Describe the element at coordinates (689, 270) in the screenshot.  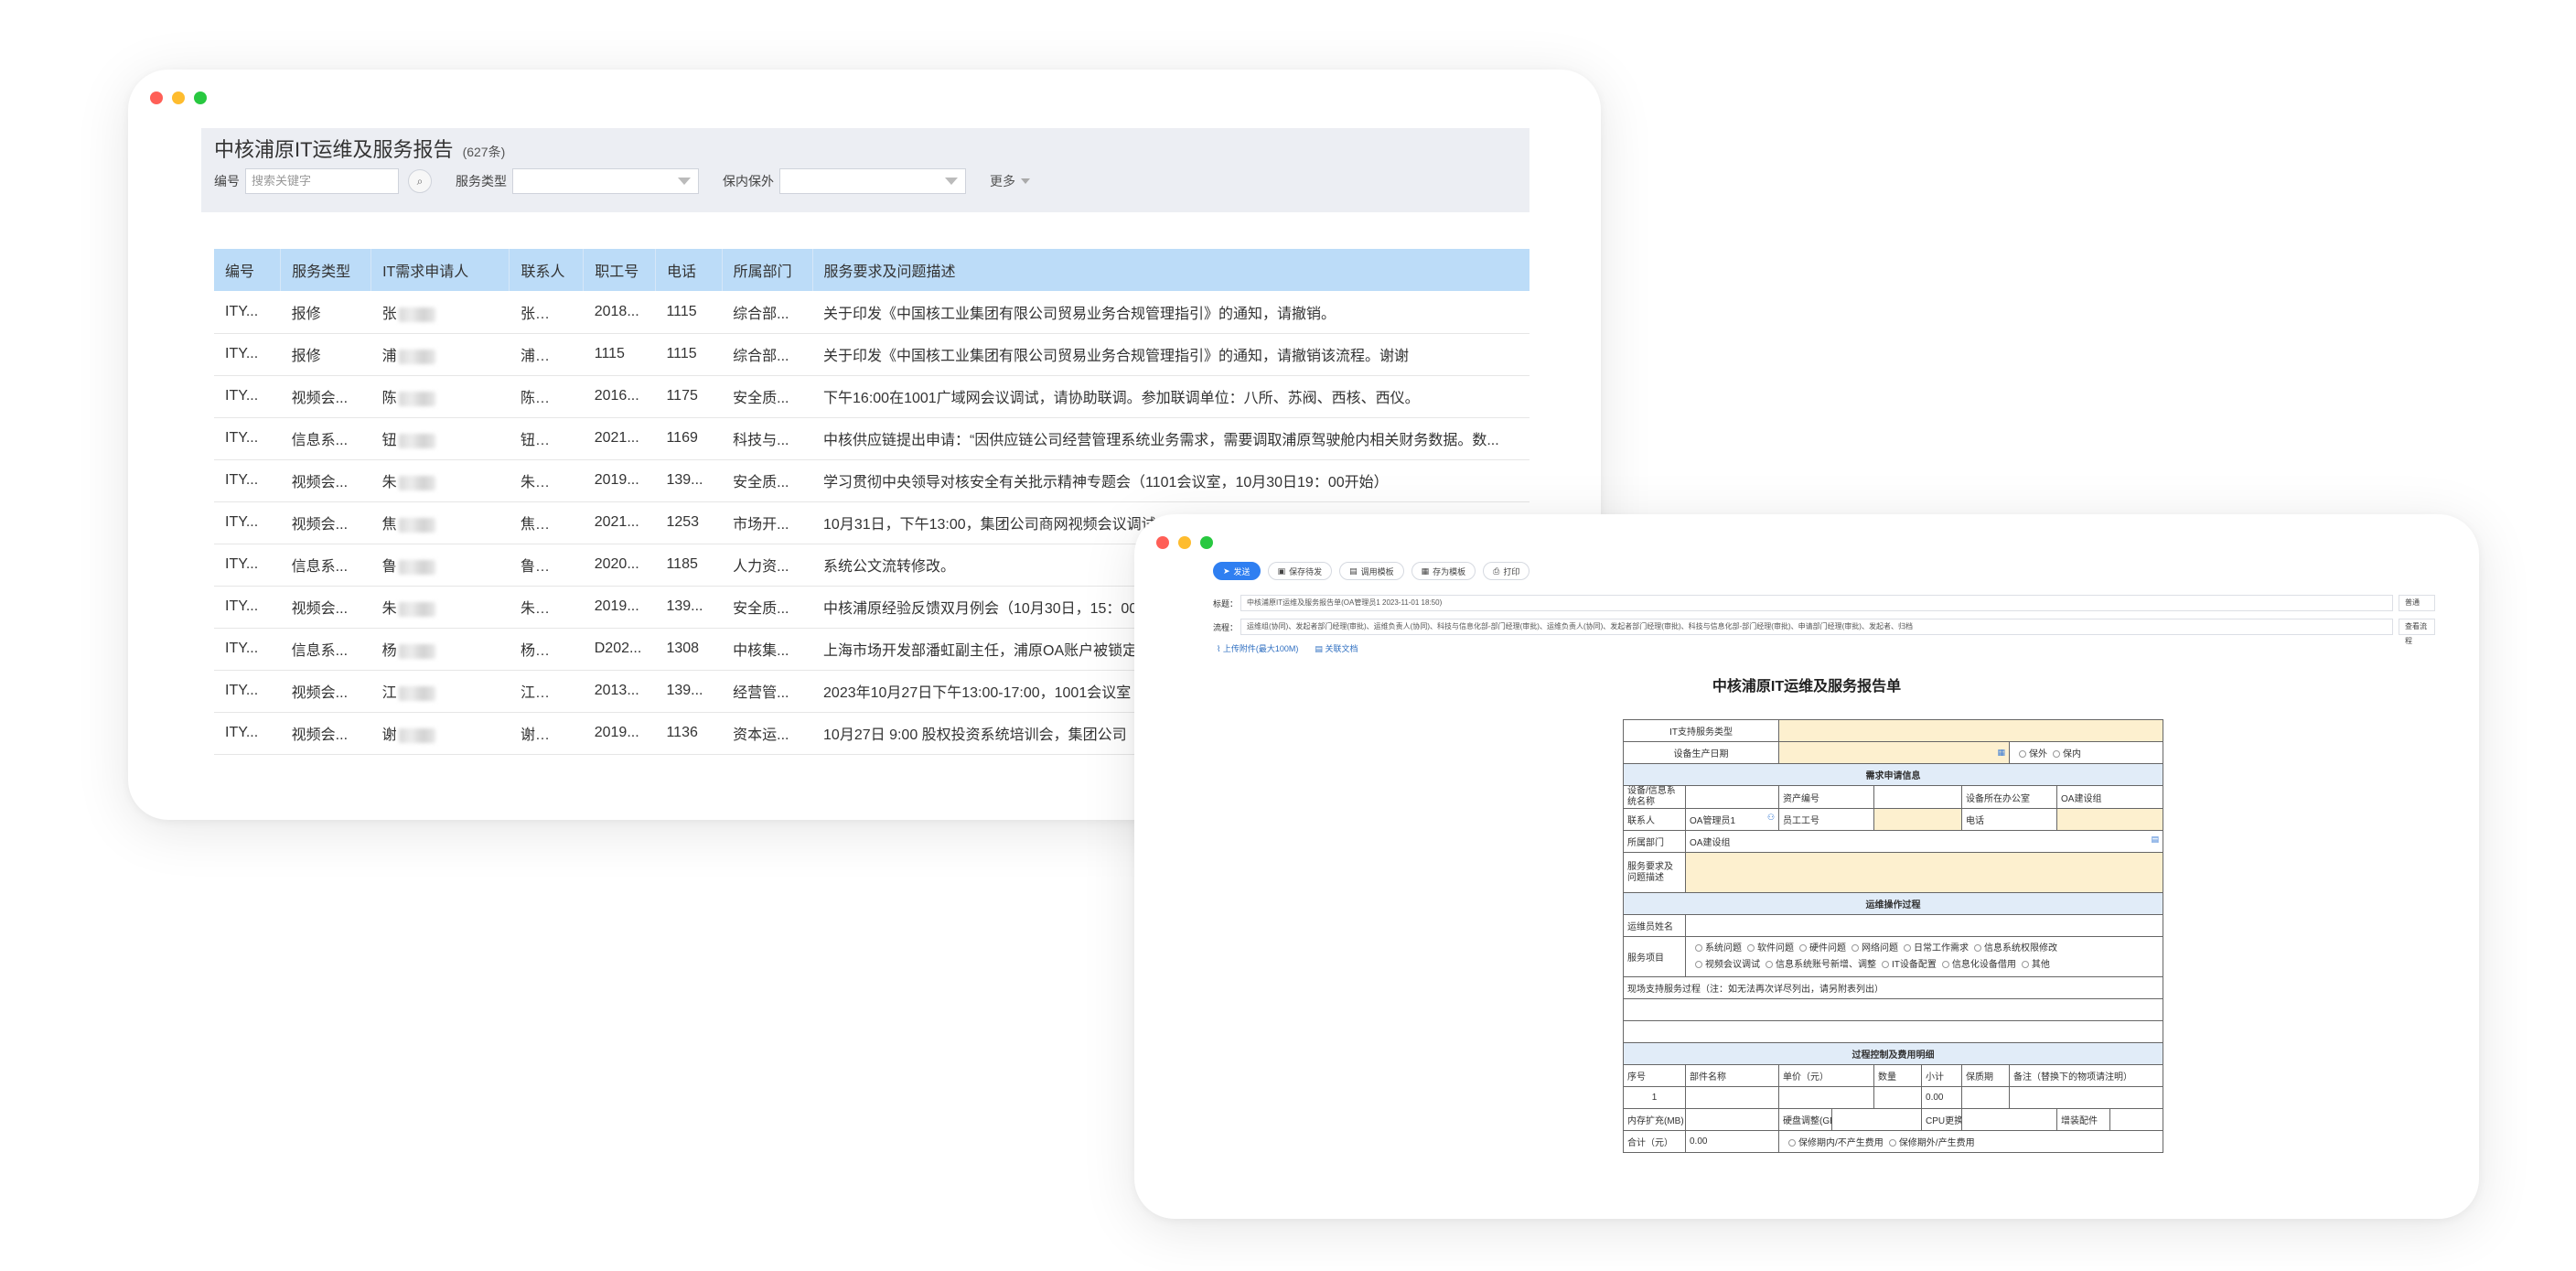
I see `col-header: 电话` at that location.